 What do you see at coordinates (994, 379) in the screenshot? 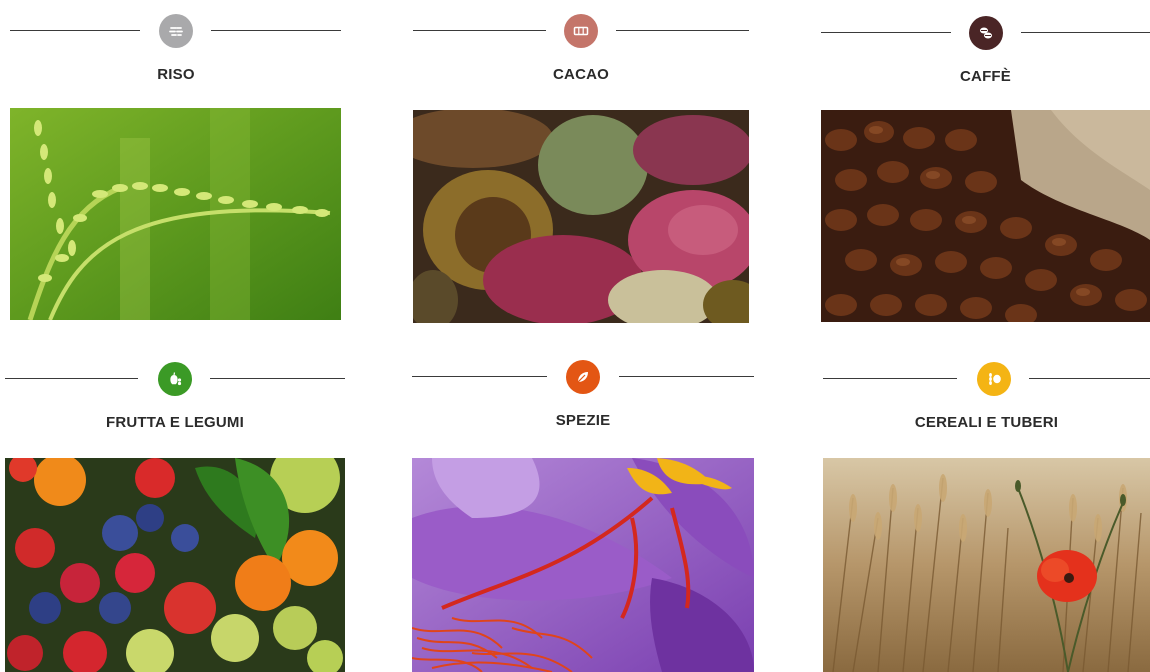
I see `grain-icon` at bounding box center [994, 379].